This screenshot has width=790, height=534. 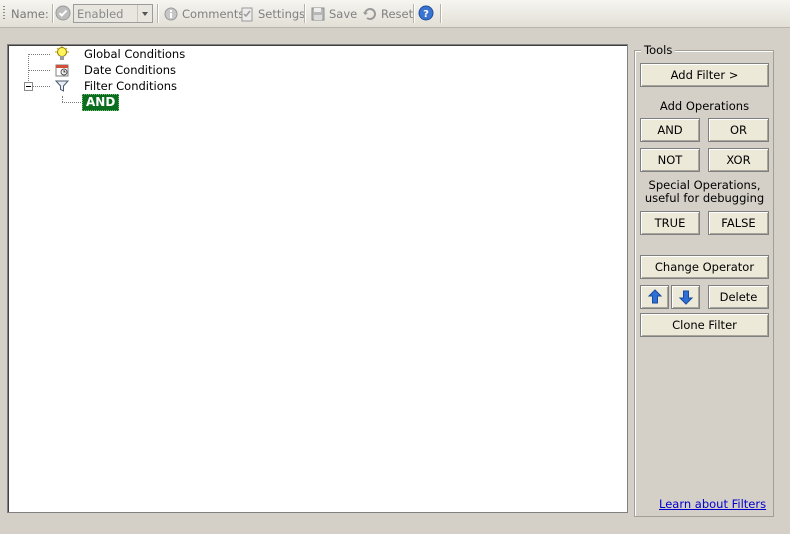 I want to click on arrow-up-icon, so click(x=655, y=297).